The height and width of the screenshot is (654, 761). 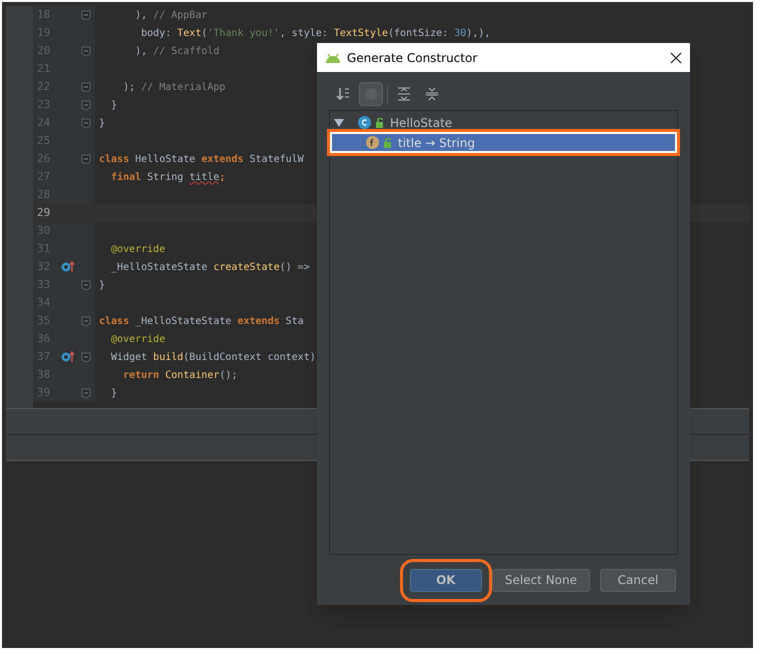 What do you see at coordinates (315, 33) in the screenshot?
I see `code-line: body: Text('Thank you!', style: TextStyle(fontSize: 30),),` at bounding box center [315, 33].